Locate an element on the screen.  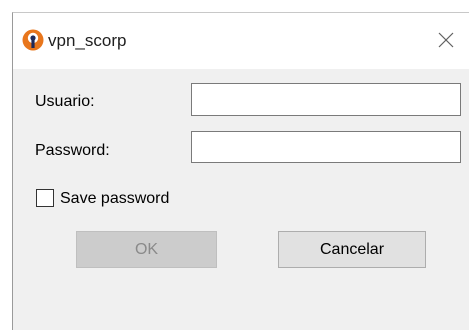
cancel-button-label: Cancelar is located at coordinates (352, 249).